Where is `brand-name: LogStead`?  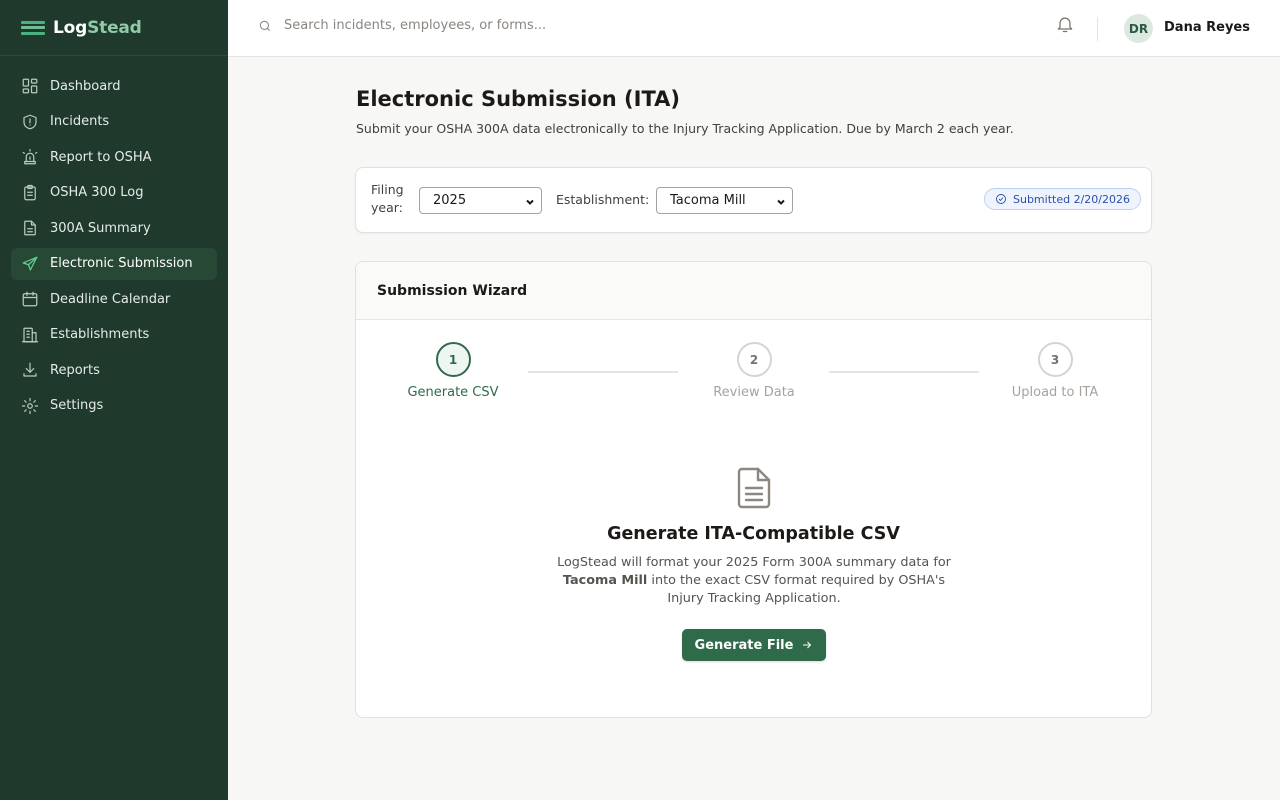 brand-name: LogStead is located at coordinates (97, 28).